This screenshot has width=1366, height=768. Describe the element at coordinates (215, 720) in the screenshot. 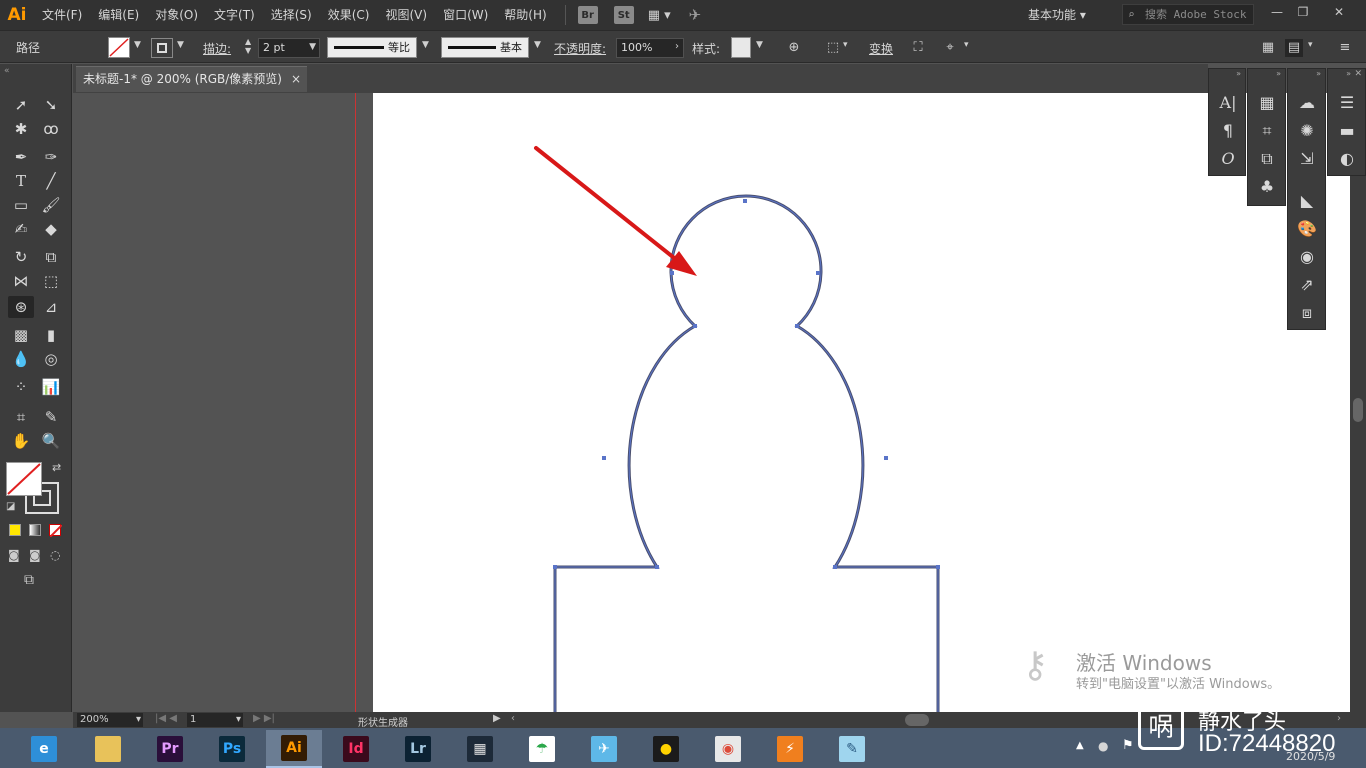

I see `artboard-number-field: 1 ▾` at that location.